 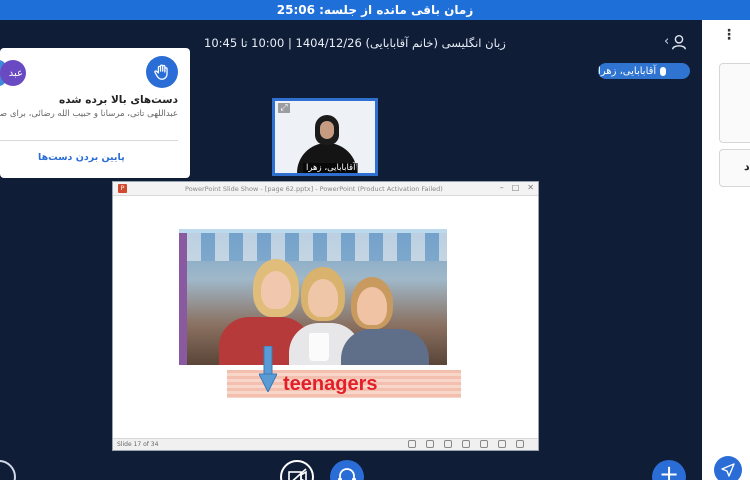 What do you see at coordinates (8, 470) in the screenshot?
I see `options-button` at bounding box center [8, 470].